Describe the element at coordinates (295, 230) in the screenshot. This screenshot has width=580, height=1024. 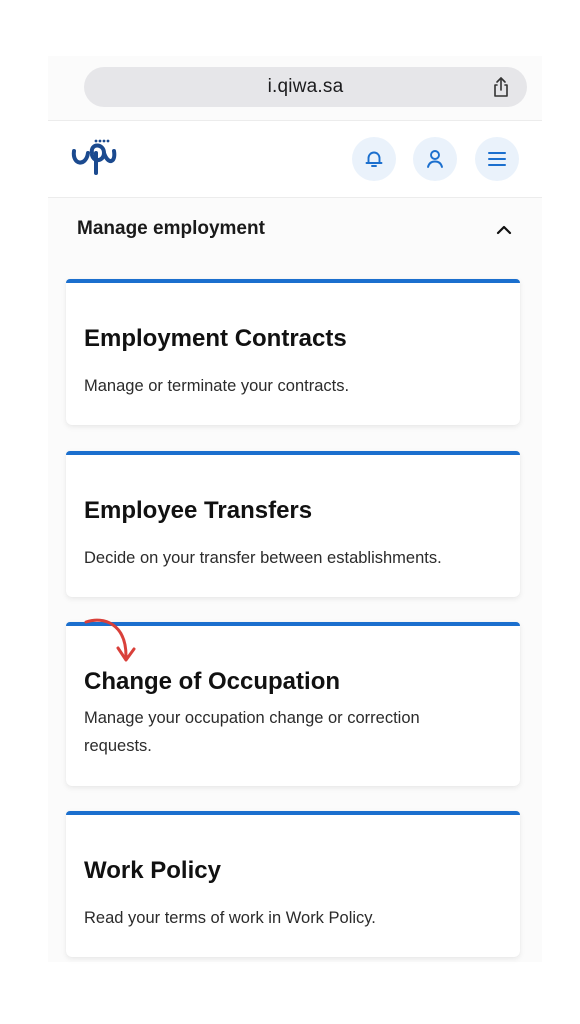
I see `manage-employment-section-header: Manage employment` at that location.